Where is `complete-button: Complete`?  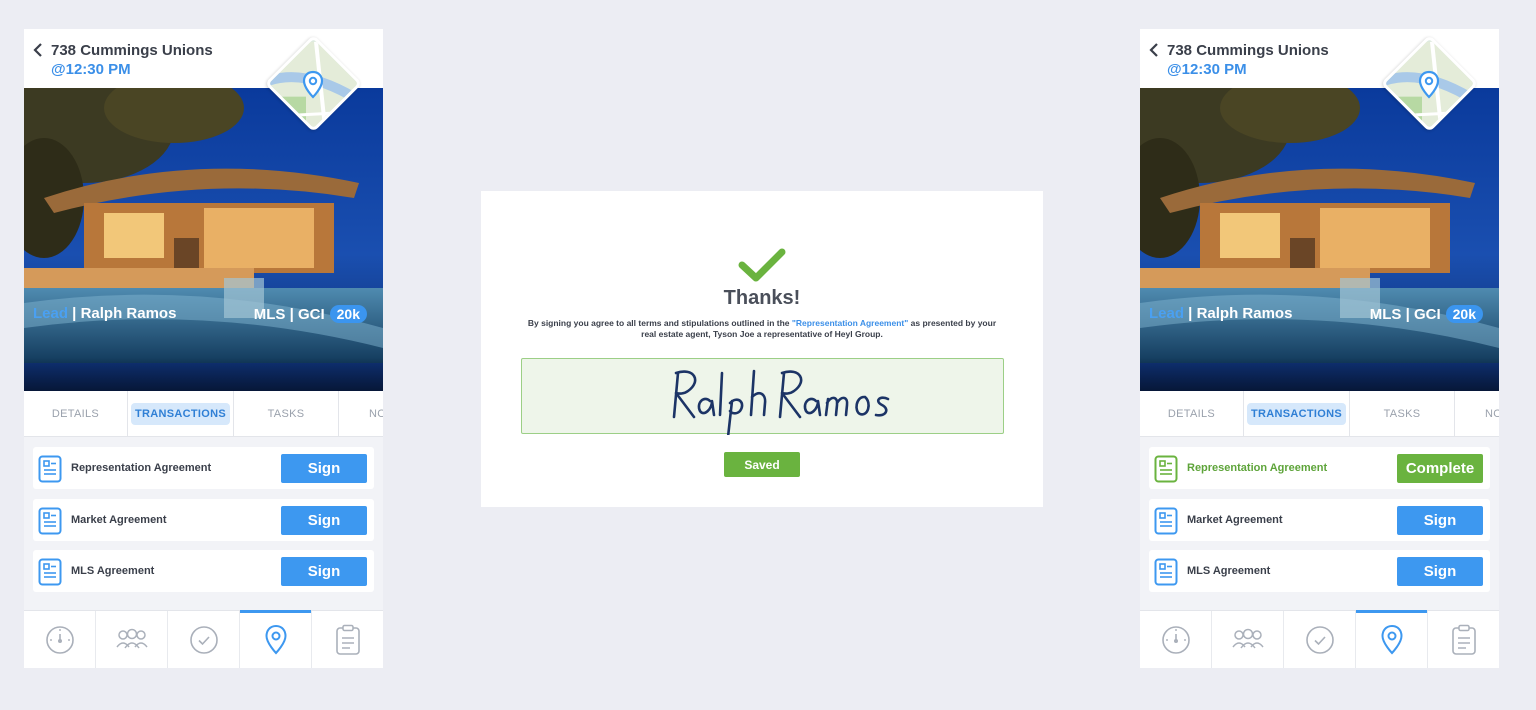
complete-button: Complete is located at coordinates (1440, 468).